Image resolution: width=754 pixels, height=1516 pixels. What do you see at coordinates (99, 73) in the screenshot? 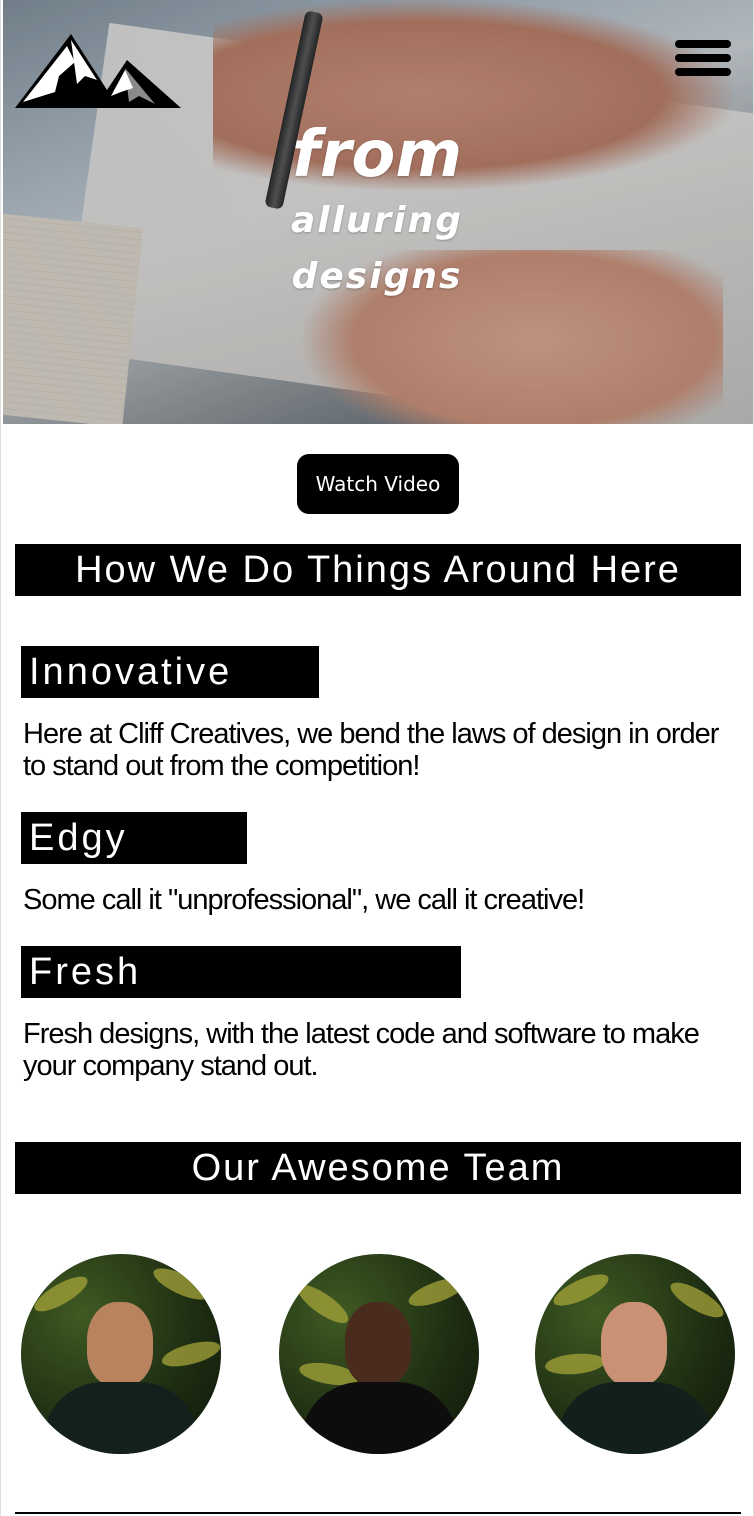
I see `mountain-logo-icon` at bounding box center [99, 73].